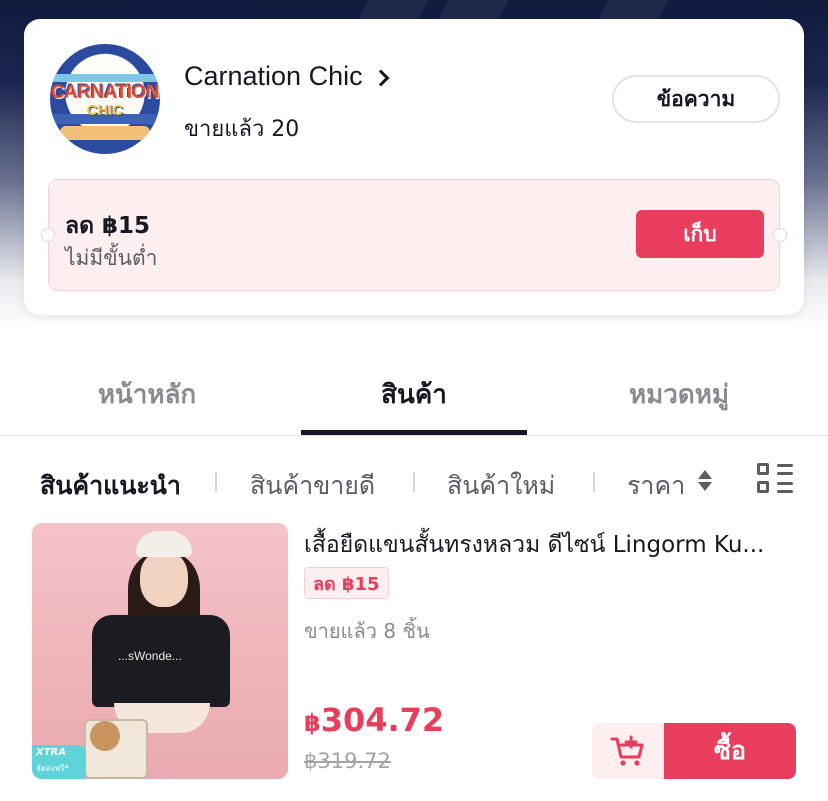 This screenshot has height=801, width=828. I want to click on shop-name: Carnation Chic, so click(273, 76).